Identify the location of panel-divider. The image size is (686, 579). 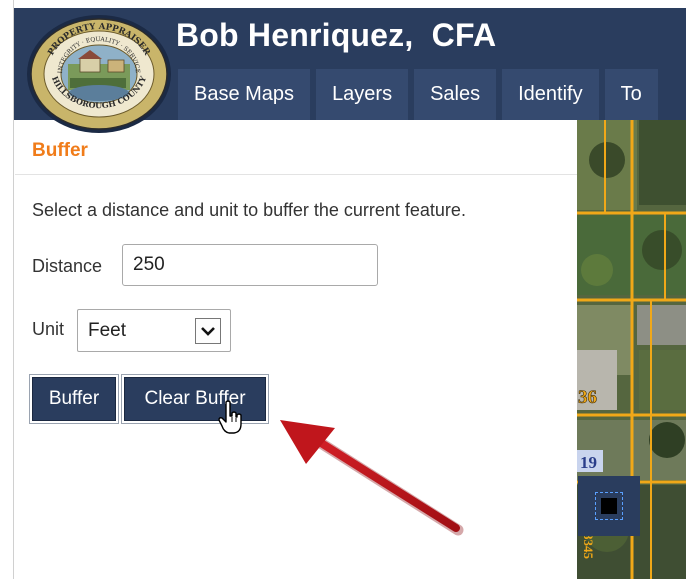
(296, 174).